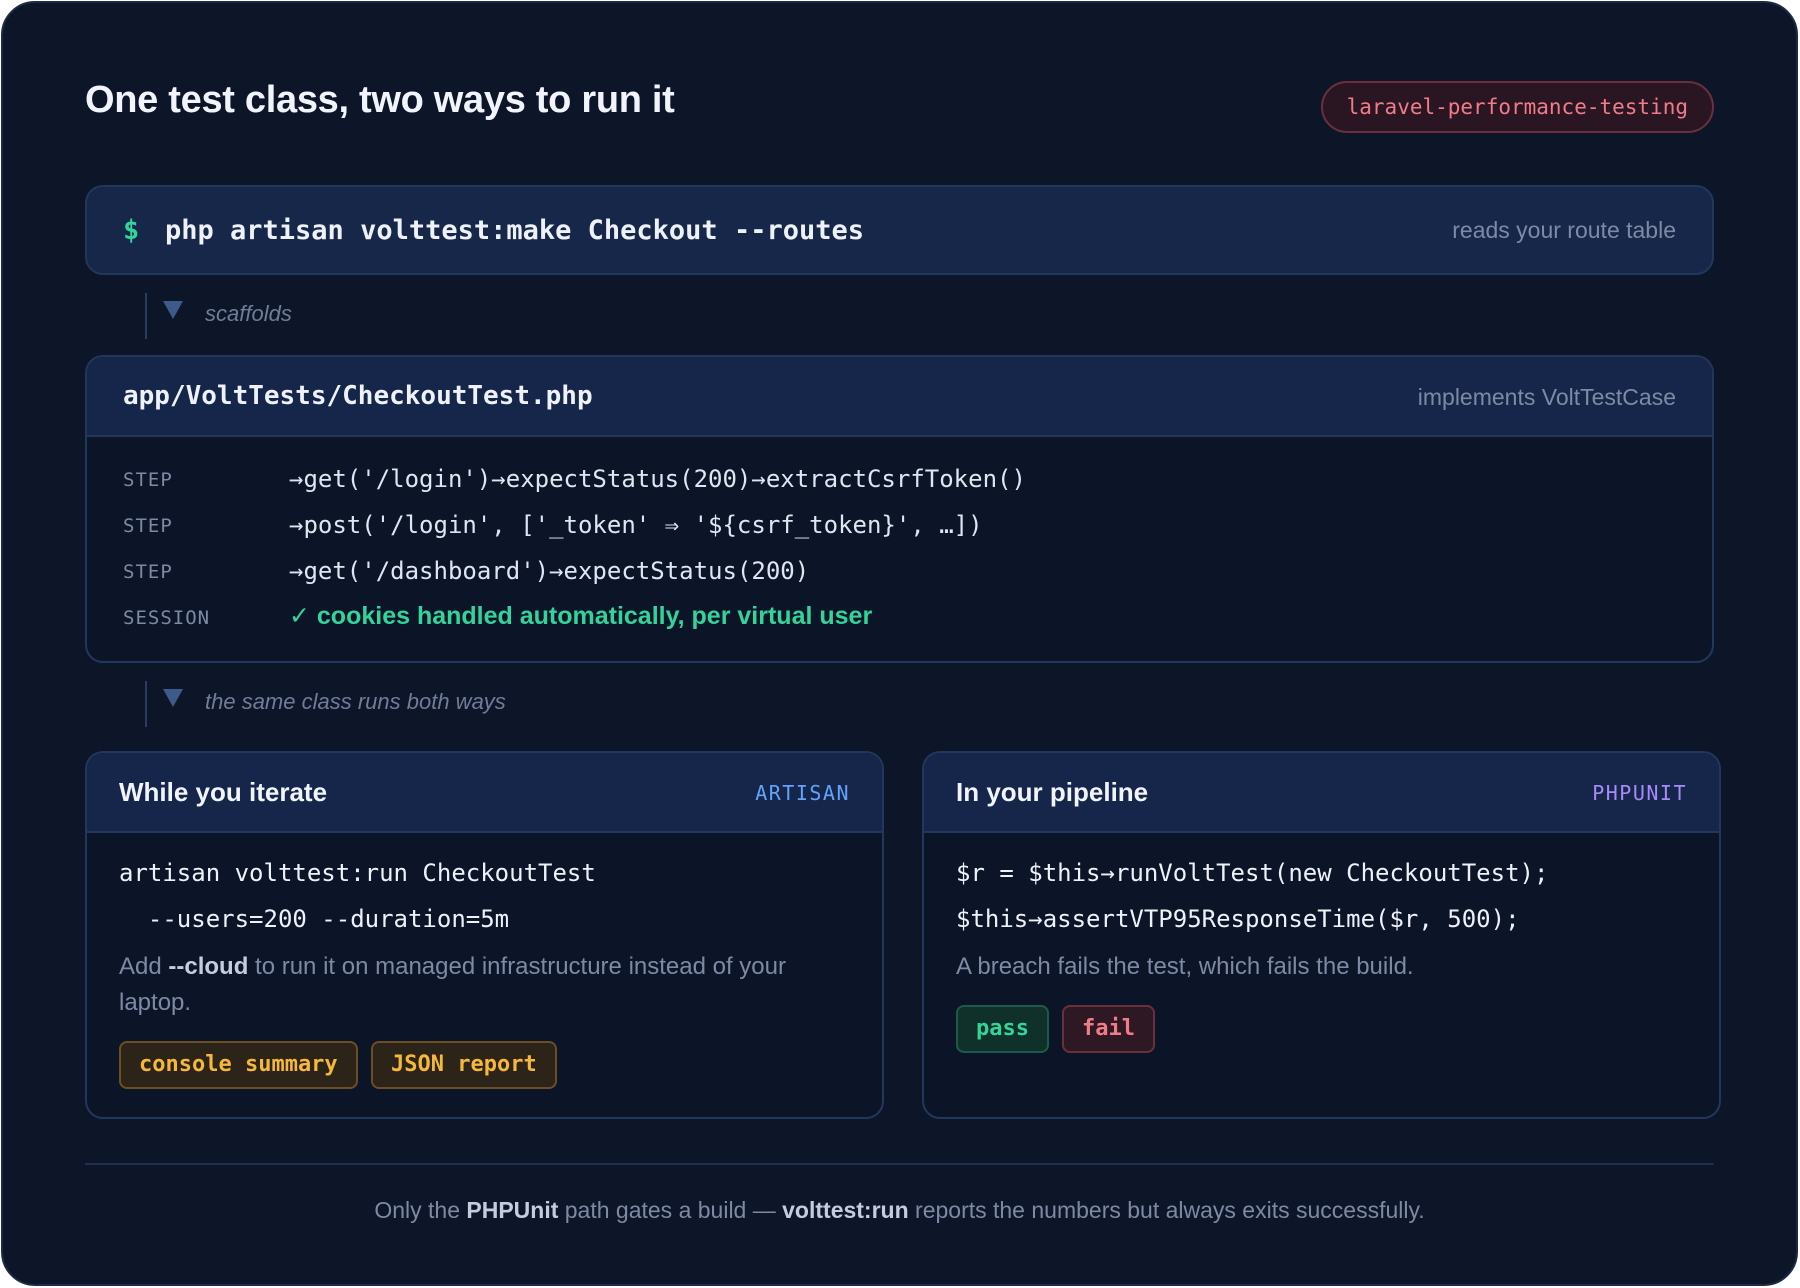  I want to click on step-kind: SESSION, so click(167, 618).